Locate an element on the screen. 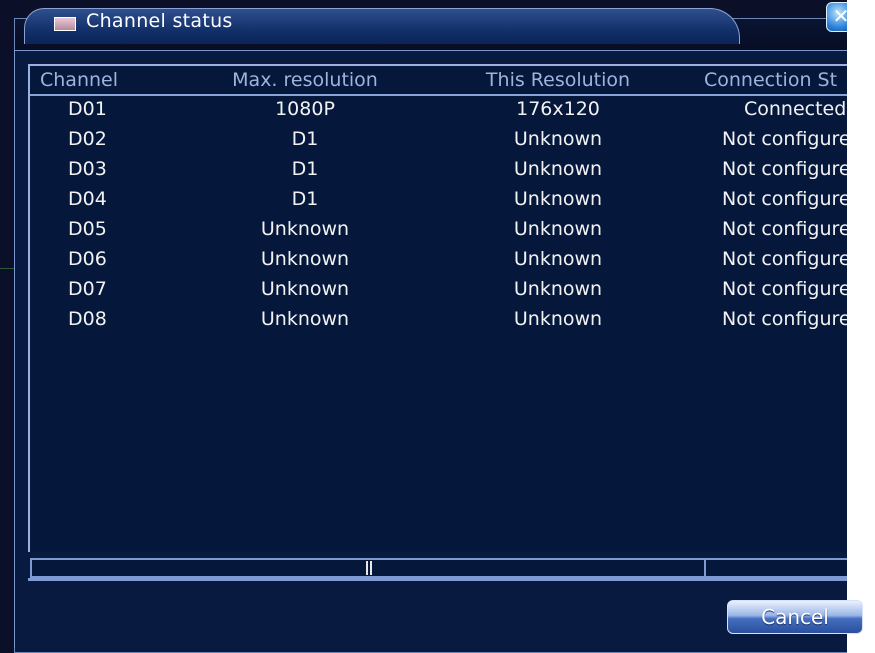 The width and height of the screenshot is (875, 653). cell-channel: D02 is located at coordinates (87, 139).